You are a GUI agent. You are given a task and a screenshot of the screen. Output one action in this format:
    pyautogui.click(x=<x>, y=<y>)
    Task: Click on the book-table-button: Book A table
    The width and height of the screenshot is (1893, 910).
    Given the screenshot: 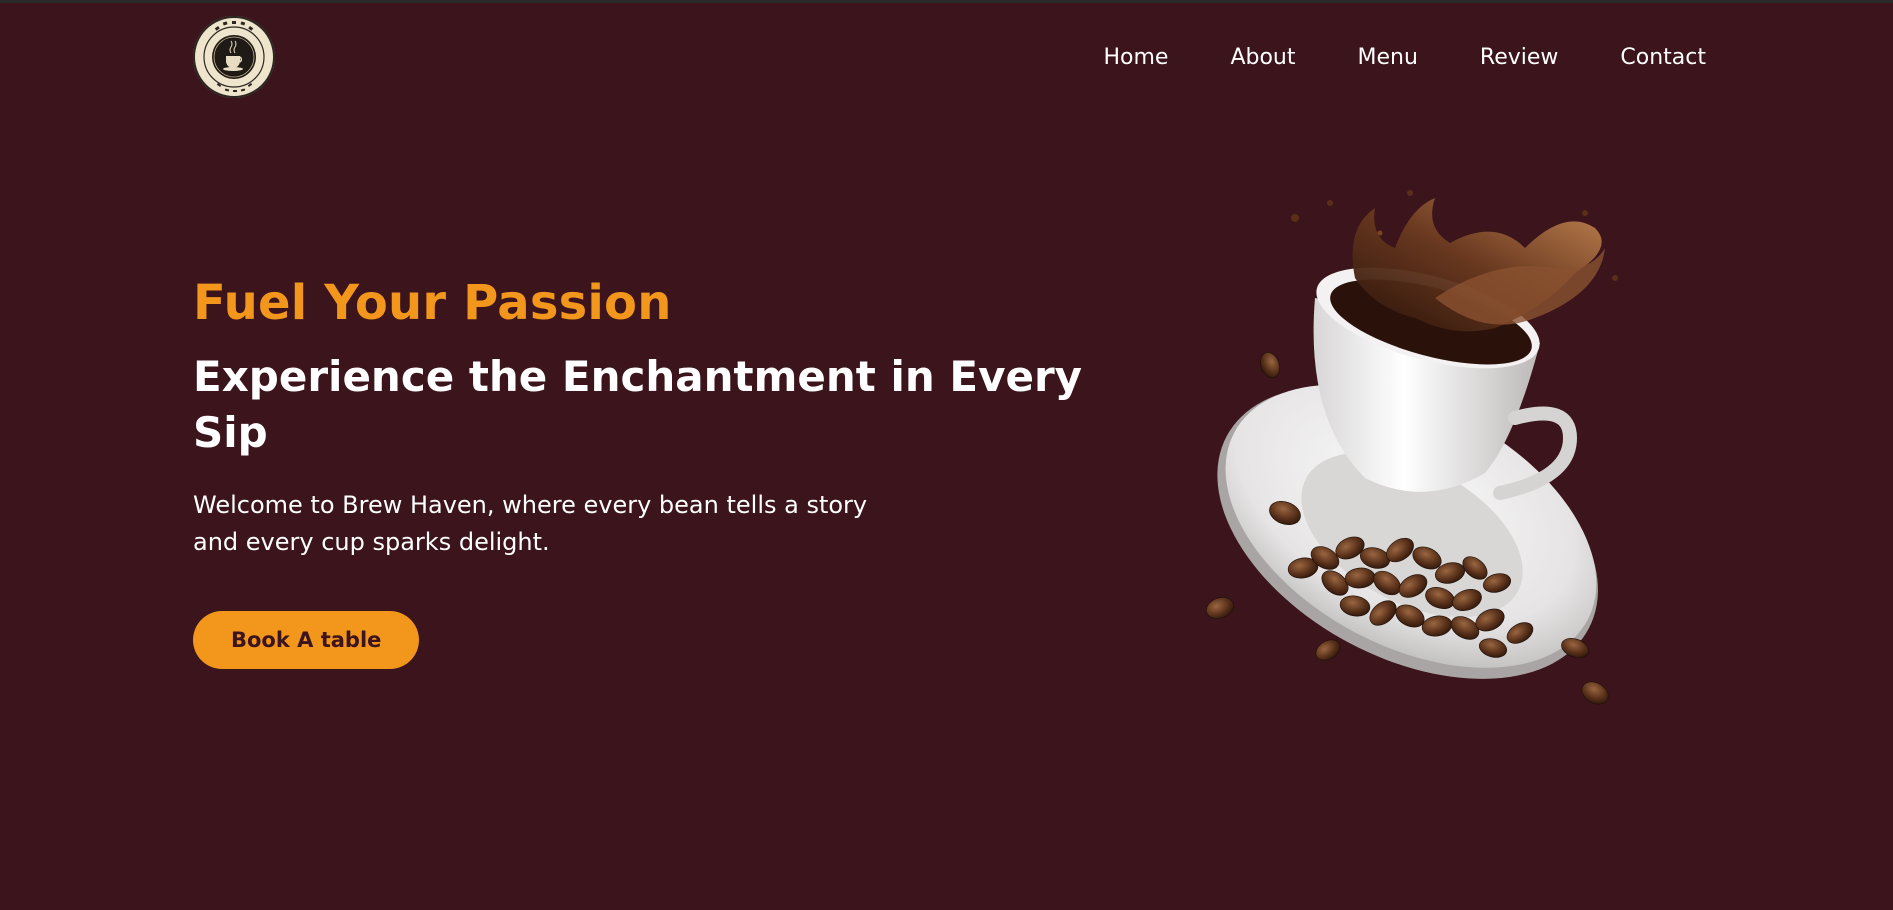 What is the action you would take?
    pyautogui.click(x=306, y=640)
    